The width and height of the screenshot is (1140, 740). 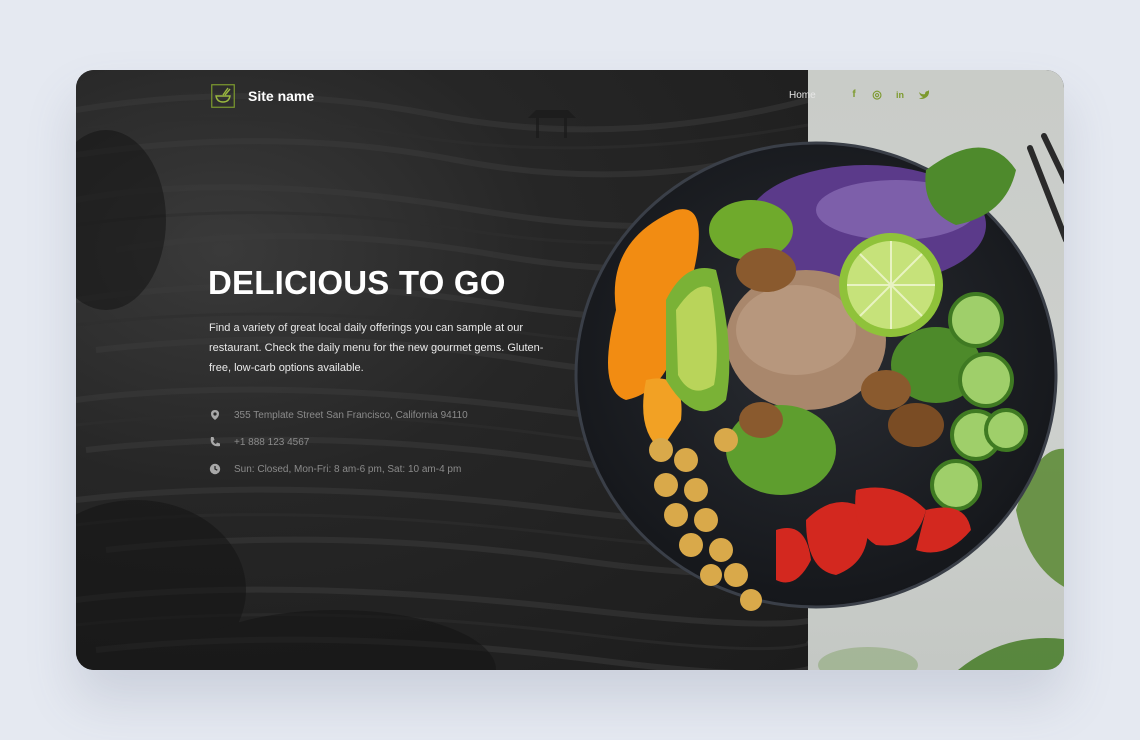 I want to click on linkedin-icon: in, so click(x=900, y=95).